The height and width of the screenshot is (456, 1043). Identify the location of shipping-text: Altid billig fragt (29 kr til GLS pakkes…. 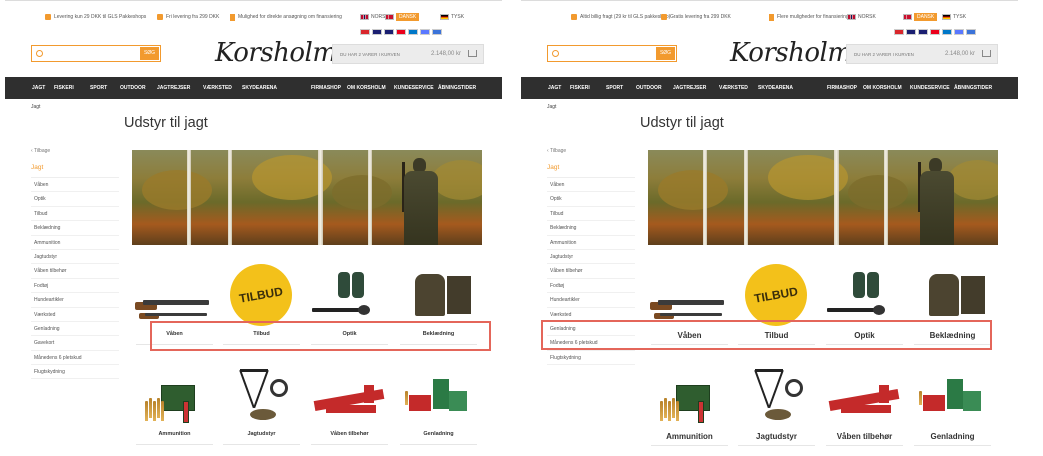
(625, 17).